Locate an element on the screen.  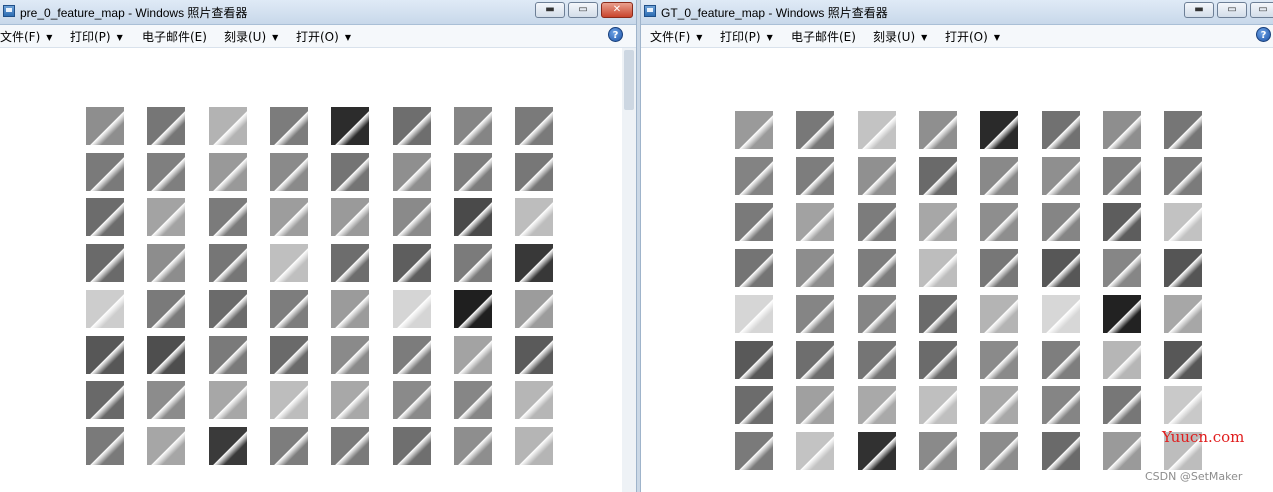
scrollbar-thumb is located at coordinates (629, 80).